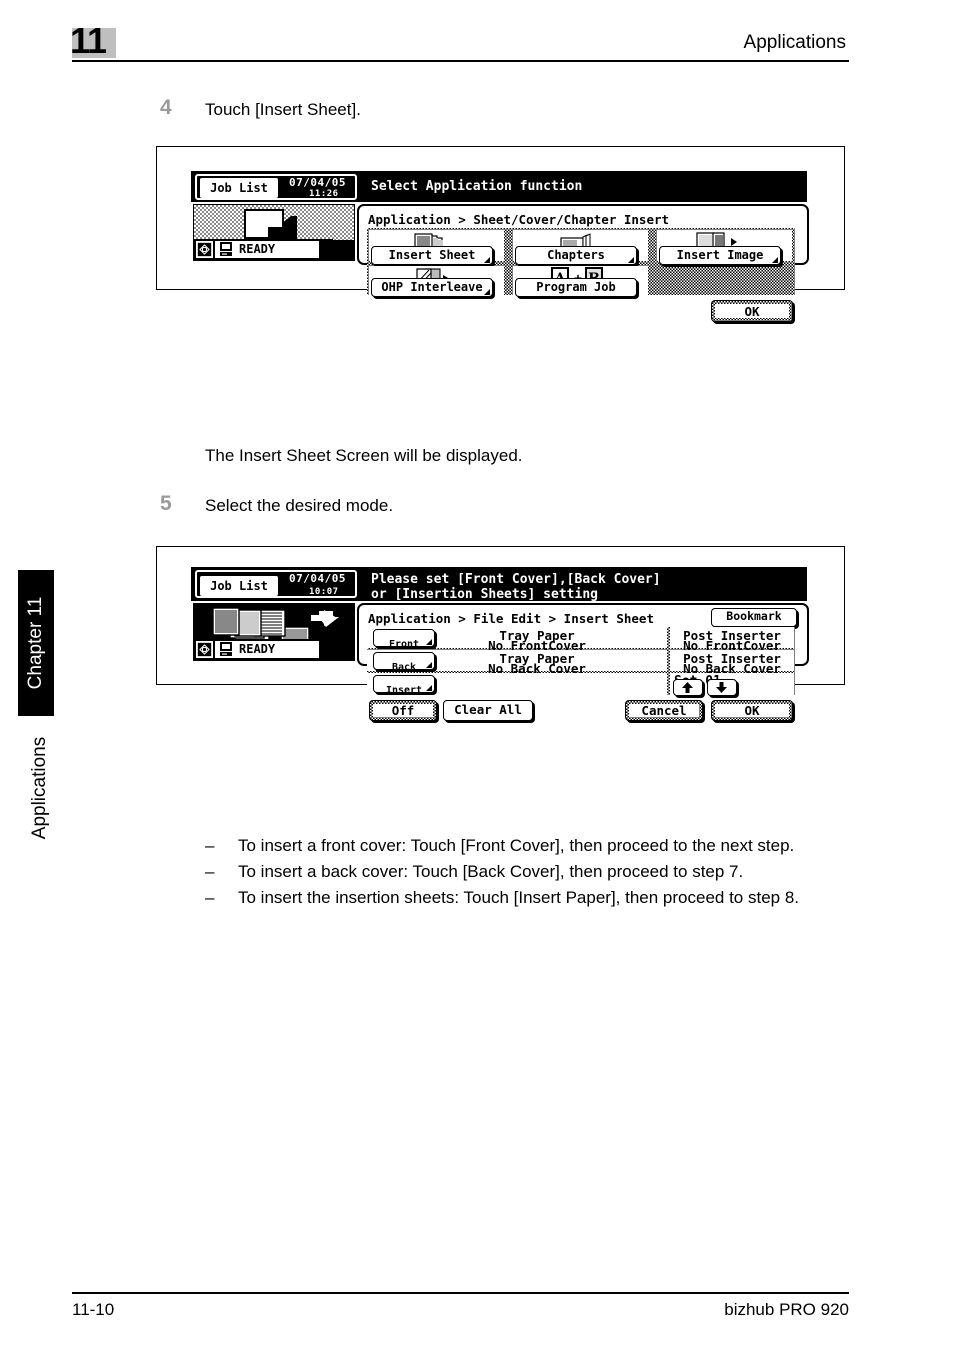  I want to click on chapter-side-tab-label: Chapter 11, so click(35, 643).